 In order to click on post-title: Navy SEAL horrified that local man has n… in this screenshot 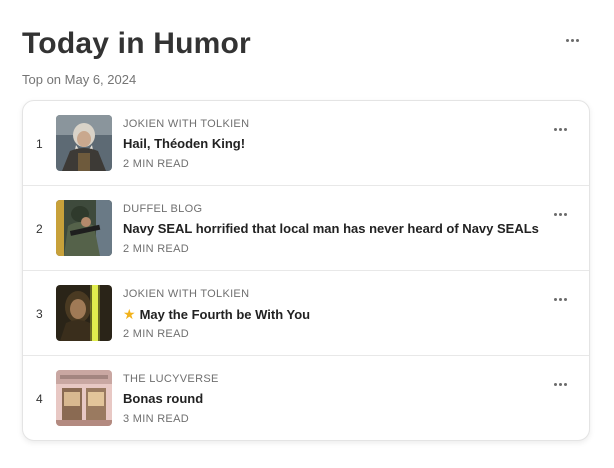, I will do `click(331, 228)`.